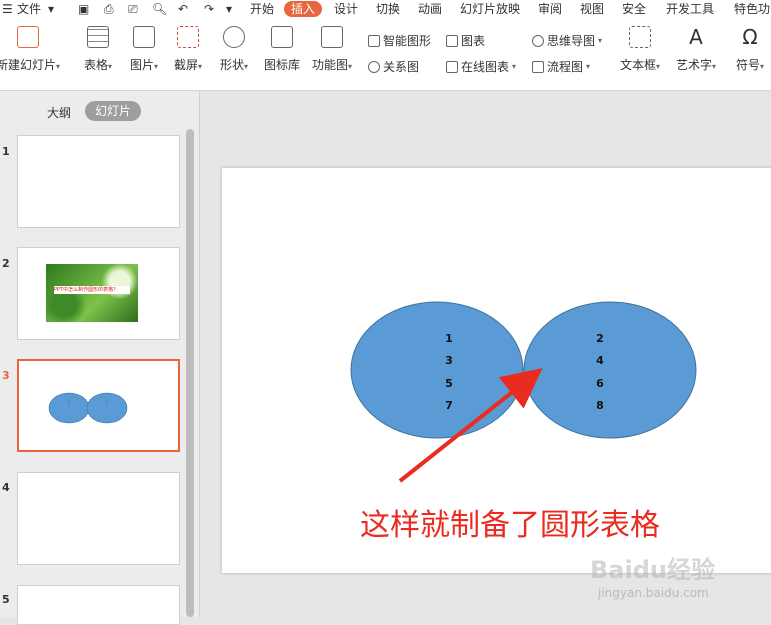  Describe the element at coordinates (393, 66) in the screenshot. I see `relation-chart-button: 关系图` at that location.